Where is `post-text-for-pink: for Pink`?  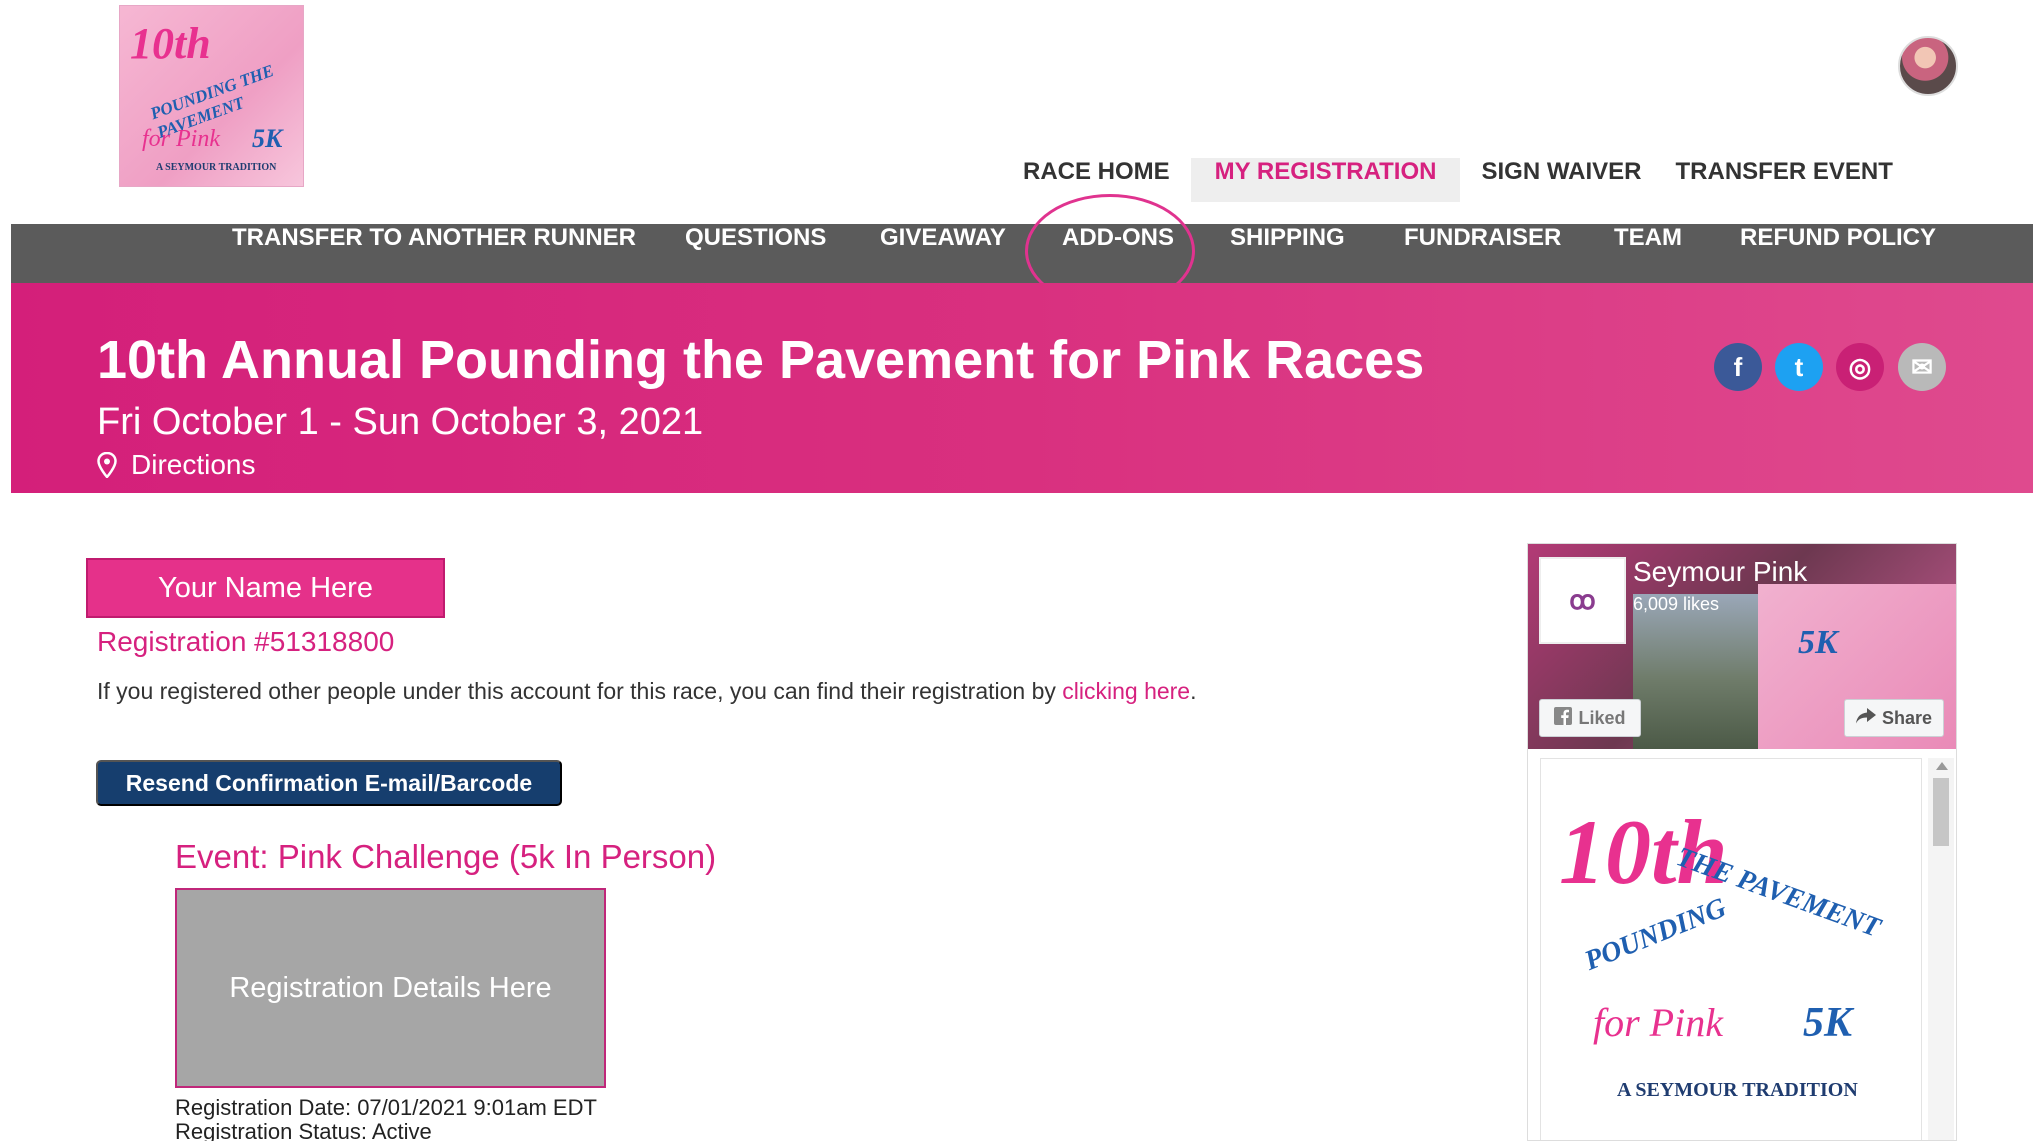 post-text-for-pink: for Pink is located at coordinates (1658, 1022).